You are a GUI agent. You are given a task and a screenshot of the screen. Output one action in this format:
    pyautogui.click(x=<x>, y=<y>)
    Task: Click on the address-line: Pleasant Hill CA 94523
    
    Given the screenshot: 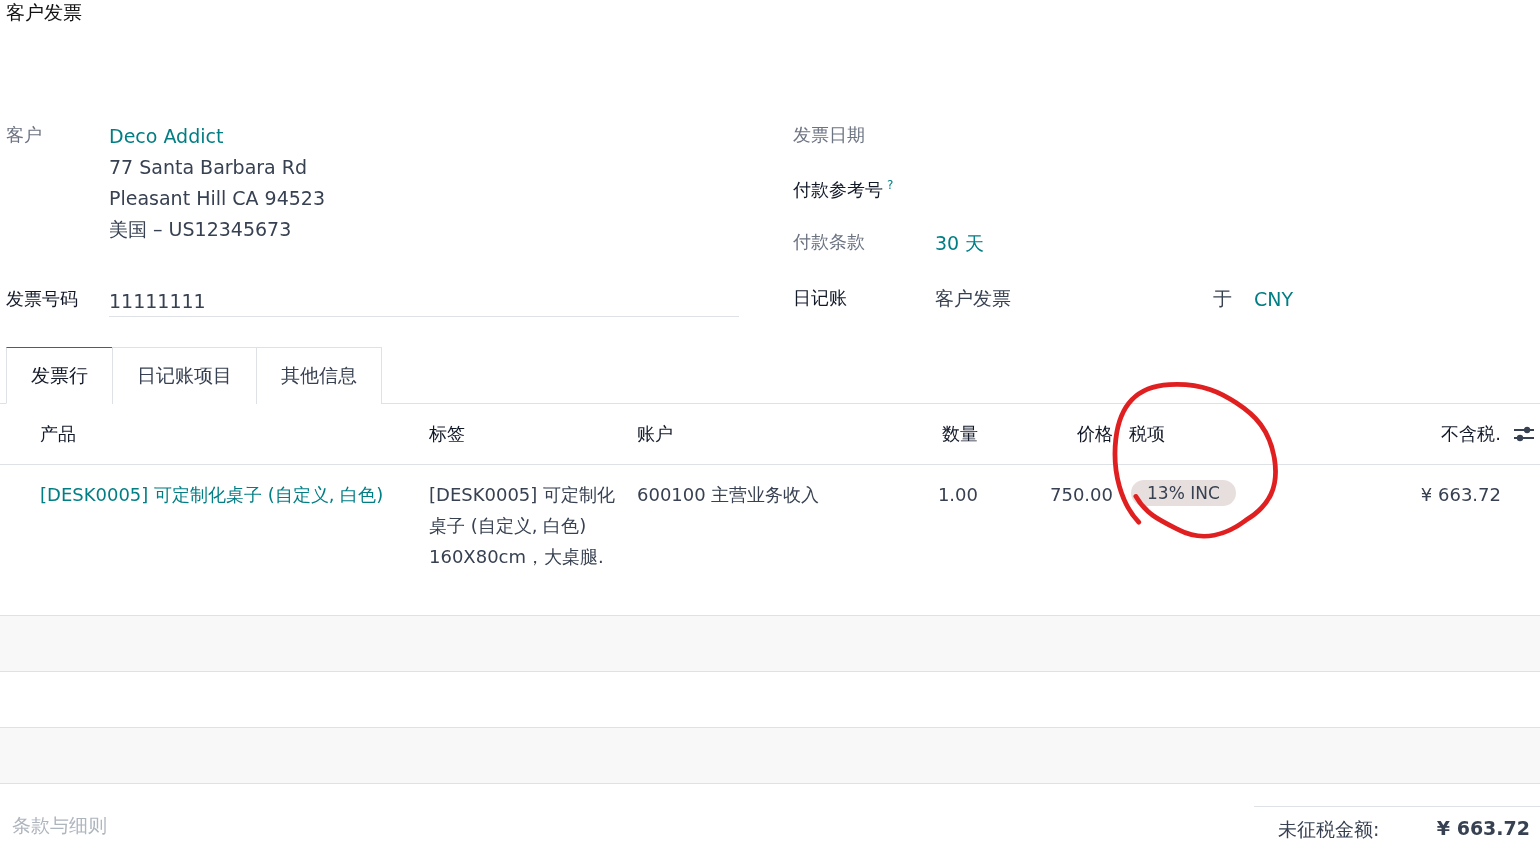 What is the action you would take?
    pyautogui.click(x=218, y=198)
    